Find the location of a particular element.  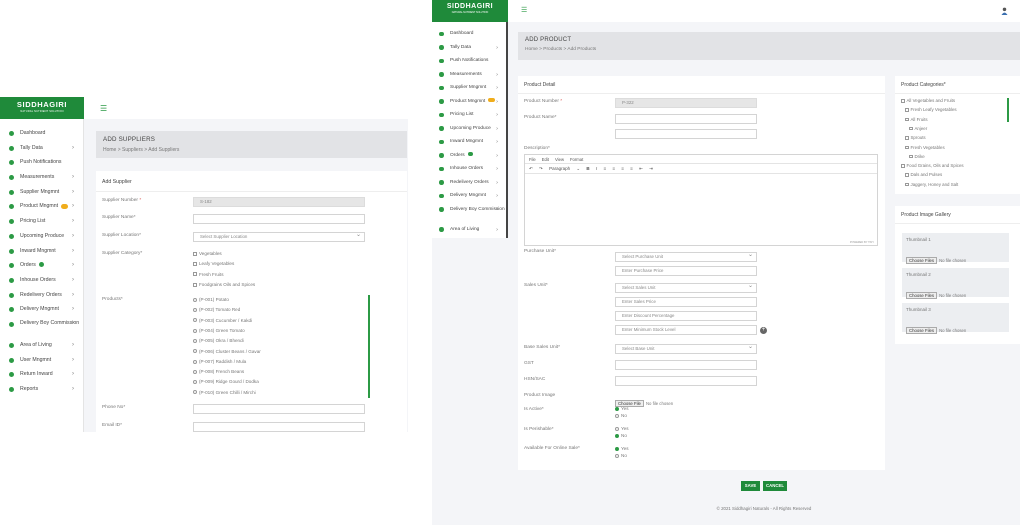

product-option: (P-004) Green Tomato is located at coordinates (219, 330).